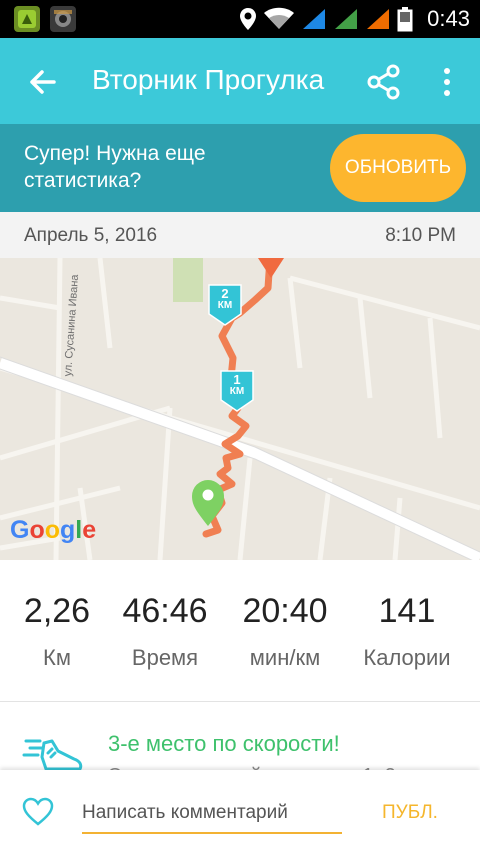 This screenshot has width=480, height=854. I want to click on app-bar: Вторник Прогулка, so click(240, 81).